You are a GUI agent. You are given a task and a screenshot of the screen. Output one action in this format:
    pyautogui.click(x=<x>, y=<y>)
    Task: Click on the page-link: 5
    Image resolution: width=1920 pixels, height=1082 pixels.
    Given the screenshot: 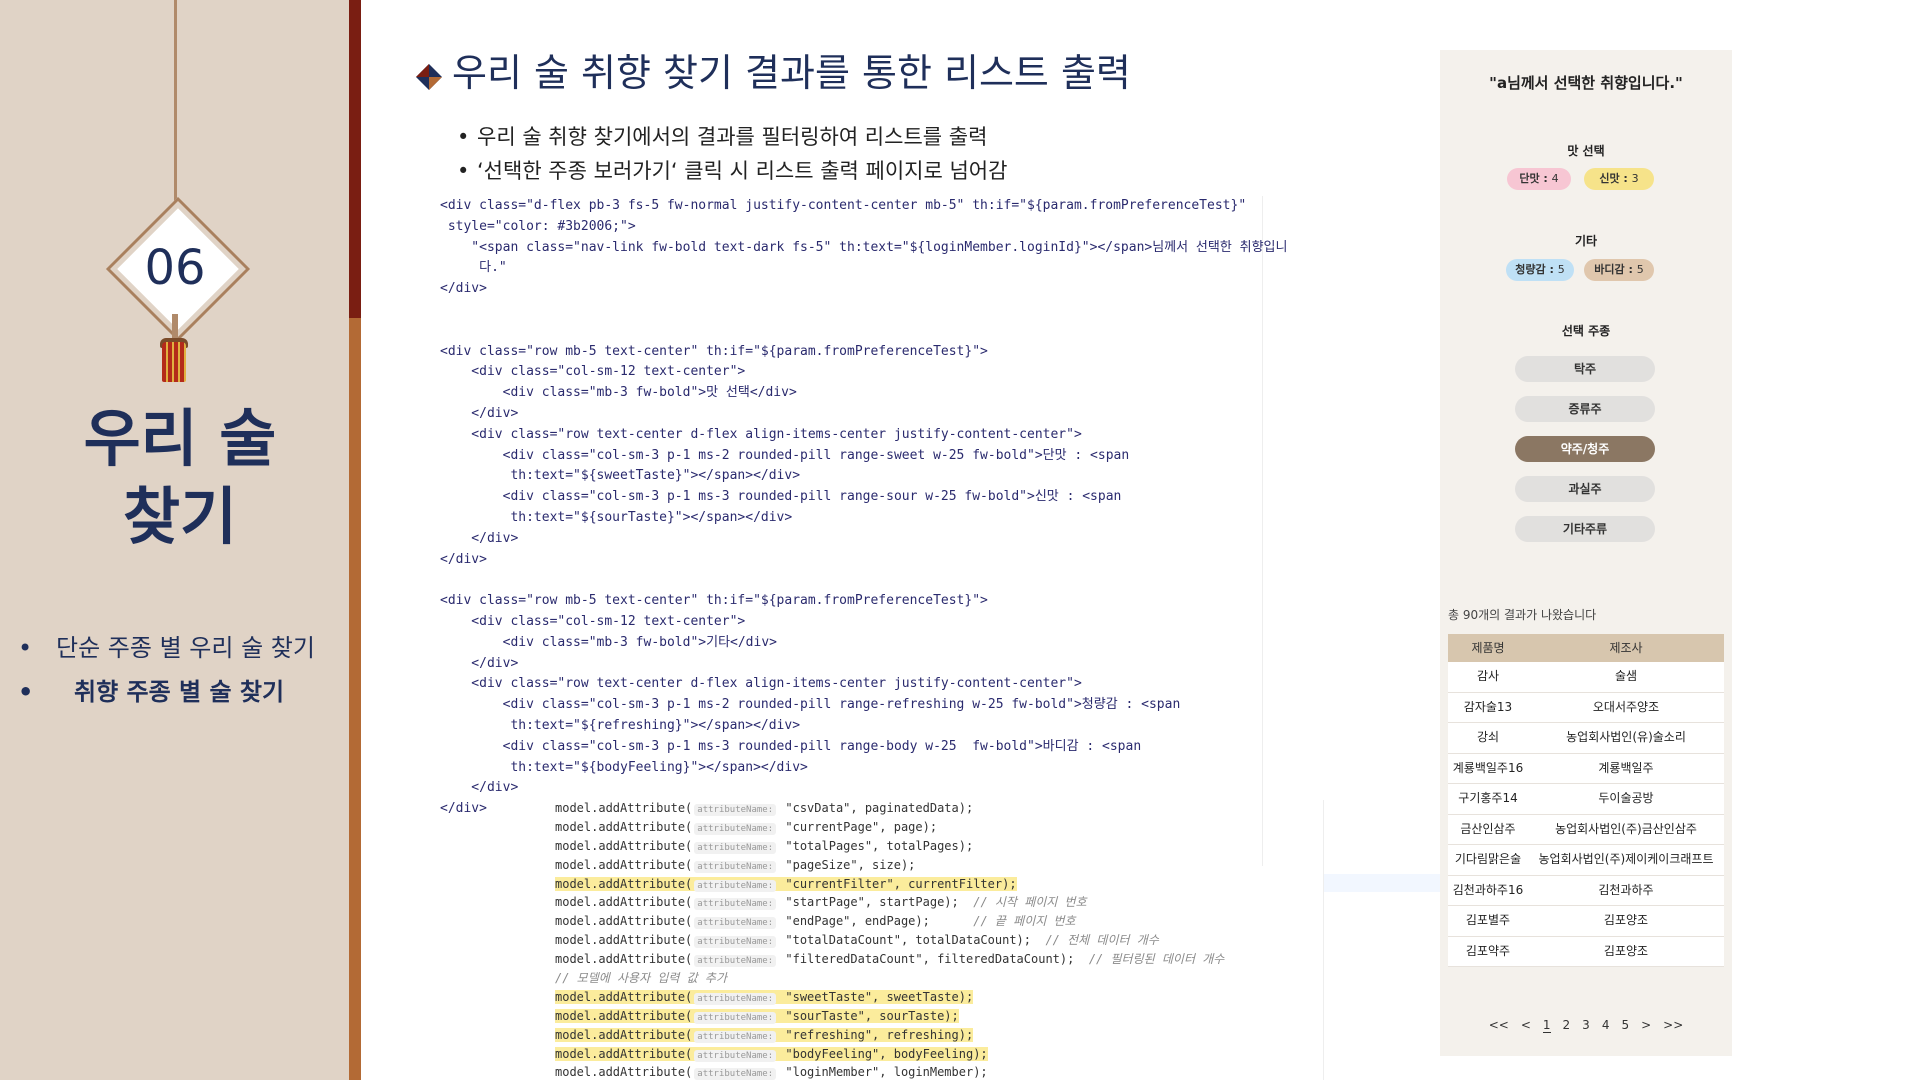 What is the action you would take?
    pyautogui.click(x=1625, y=1025)
    